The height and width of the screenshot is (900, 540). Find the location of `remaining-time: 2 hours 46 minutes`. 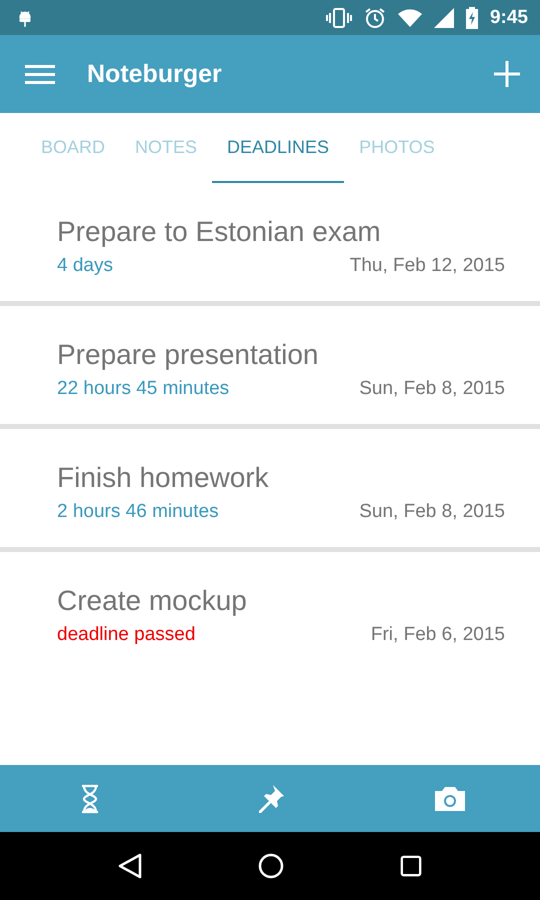

remaining-time: 2 hours 46 minutes is located at coordinates (138, 512).